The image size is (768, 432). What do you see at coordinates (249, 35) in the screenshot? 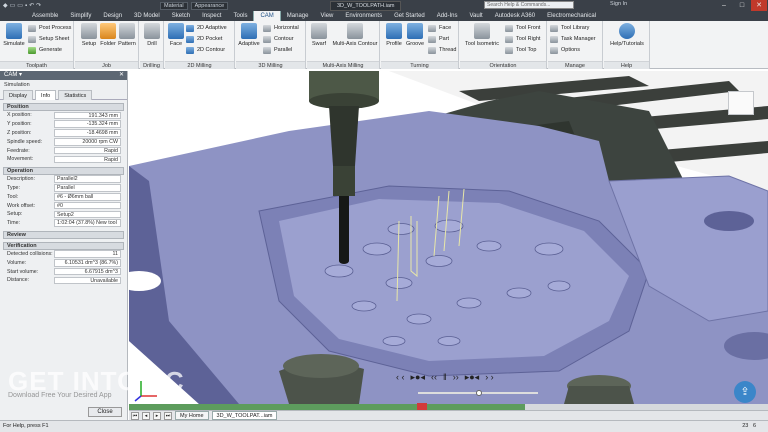
I see `adaptive-button: Adaptive` at bounding box center [249, 35].